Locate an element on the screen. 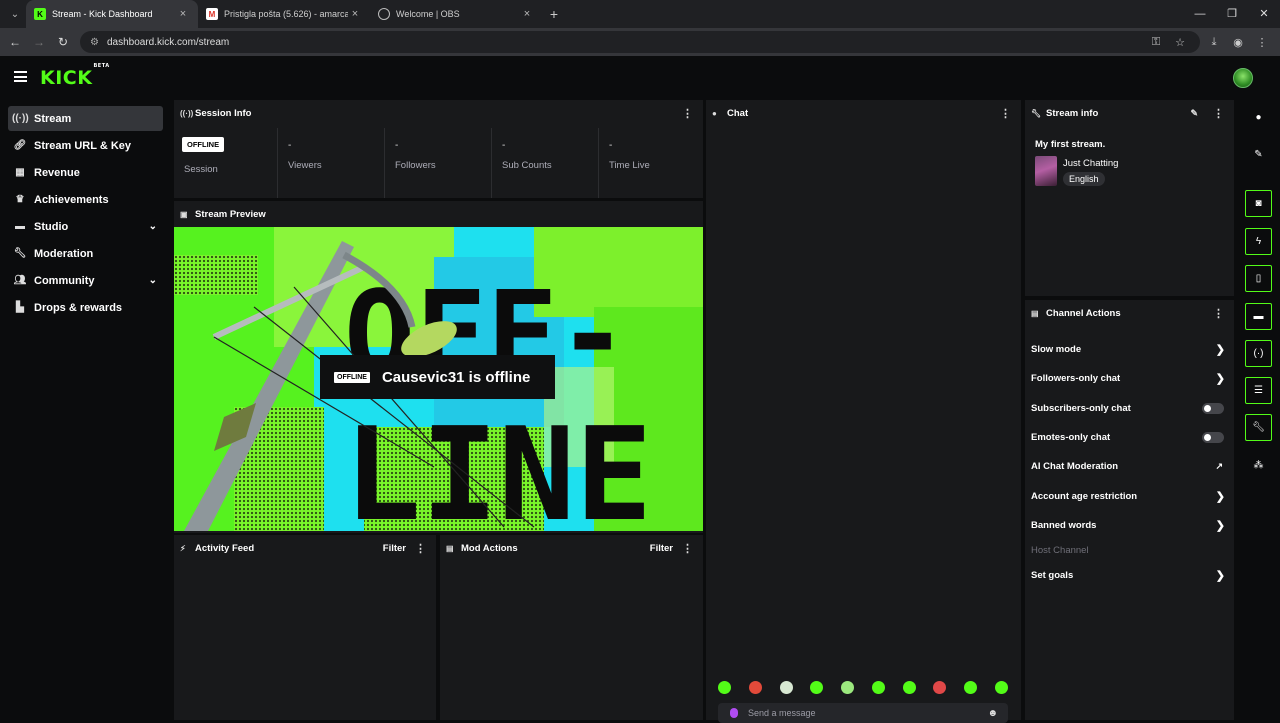  session-cell: OFFLINE Session is located at coordinates (226, 163).